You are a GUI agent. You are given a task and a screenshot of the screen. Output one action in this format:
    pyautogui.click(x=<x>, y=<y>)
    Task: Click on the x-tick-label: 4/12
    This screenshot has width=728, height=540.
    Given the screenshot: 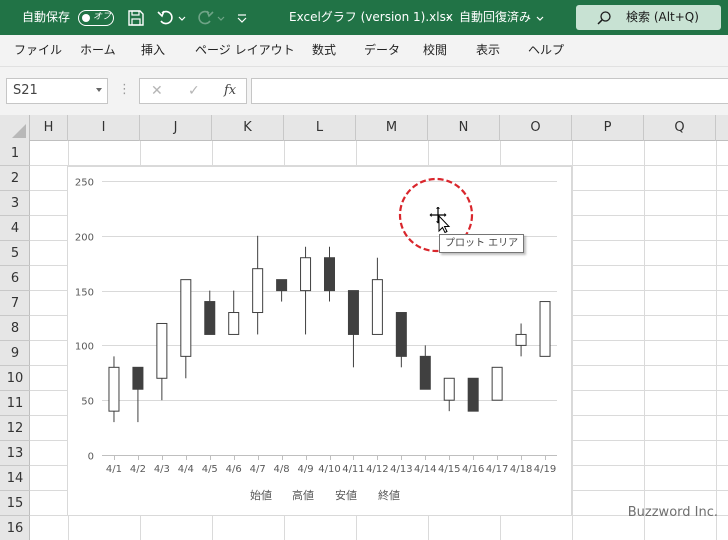 What is the action you would take?
    pyautogui.click(x=377, y=469)
    